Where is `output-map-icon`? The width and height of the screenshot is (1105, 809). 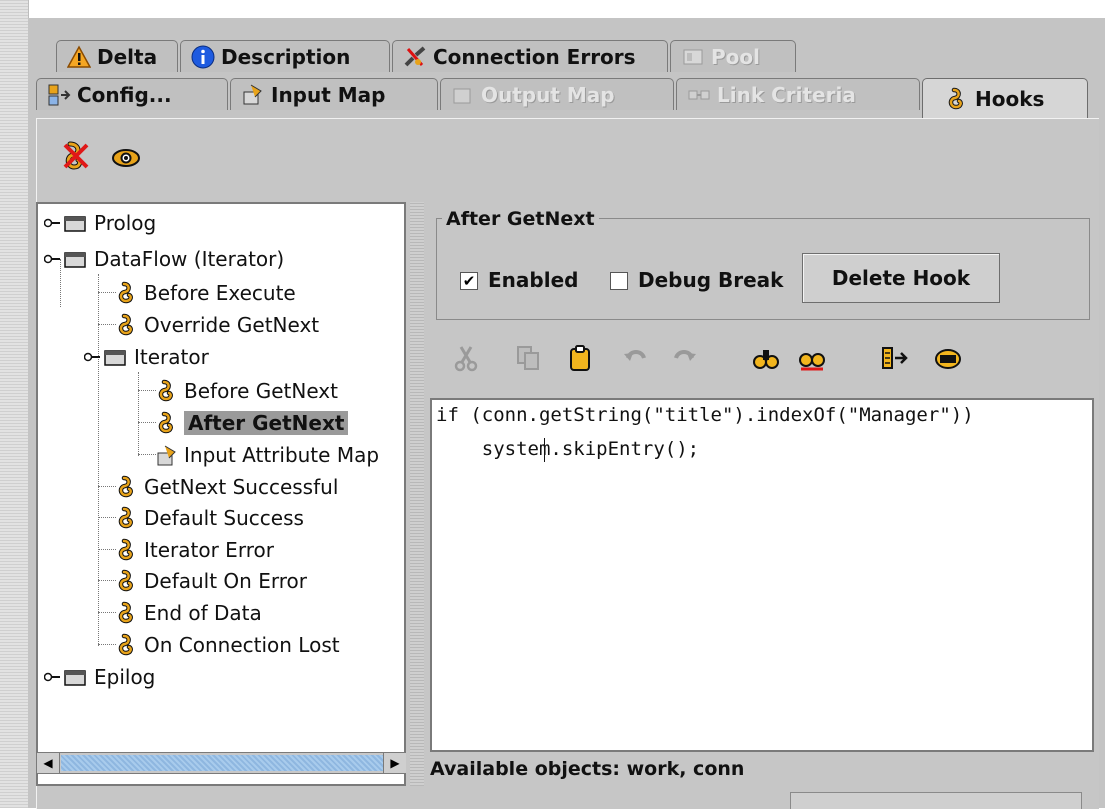
output-map-icon is located at coordinates (462, 95).